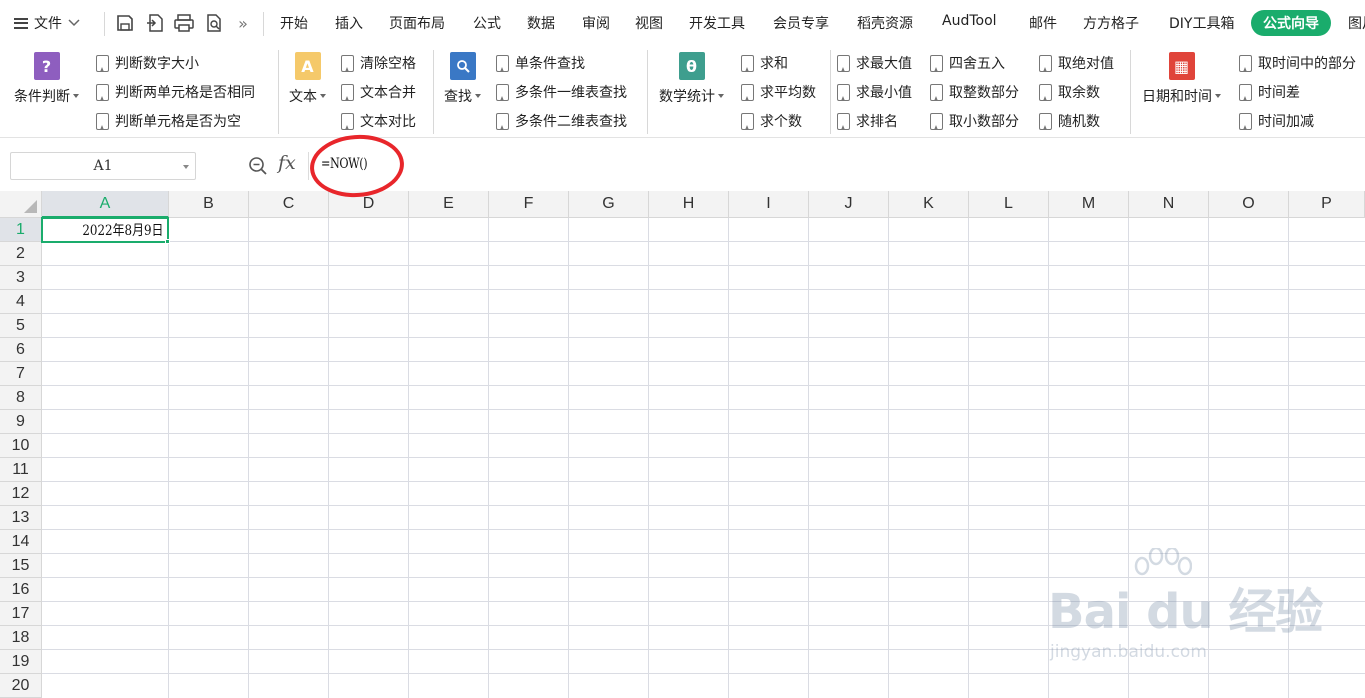 This screenshot has width=1365, height=698. Describe the element at coordinates (649, 23) in the screenshot. I see `tab-view: 视图` at that location.